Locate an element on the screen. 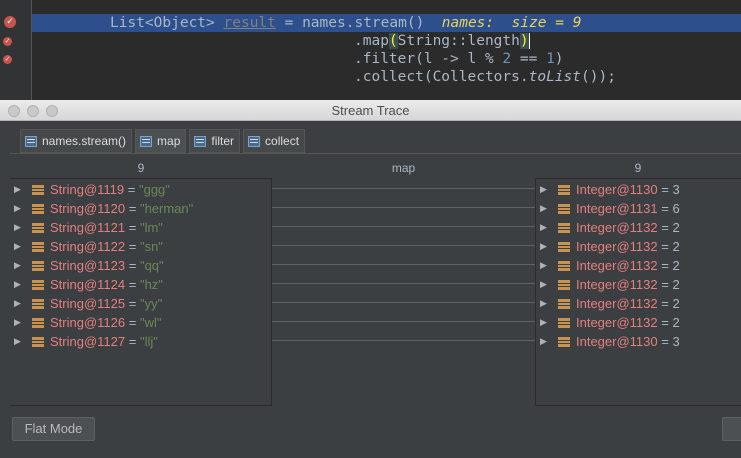 The width and height of the screenshot is (741, 458). tab-bar: names.stream() map filter collect is located at coordinates (163, 141).